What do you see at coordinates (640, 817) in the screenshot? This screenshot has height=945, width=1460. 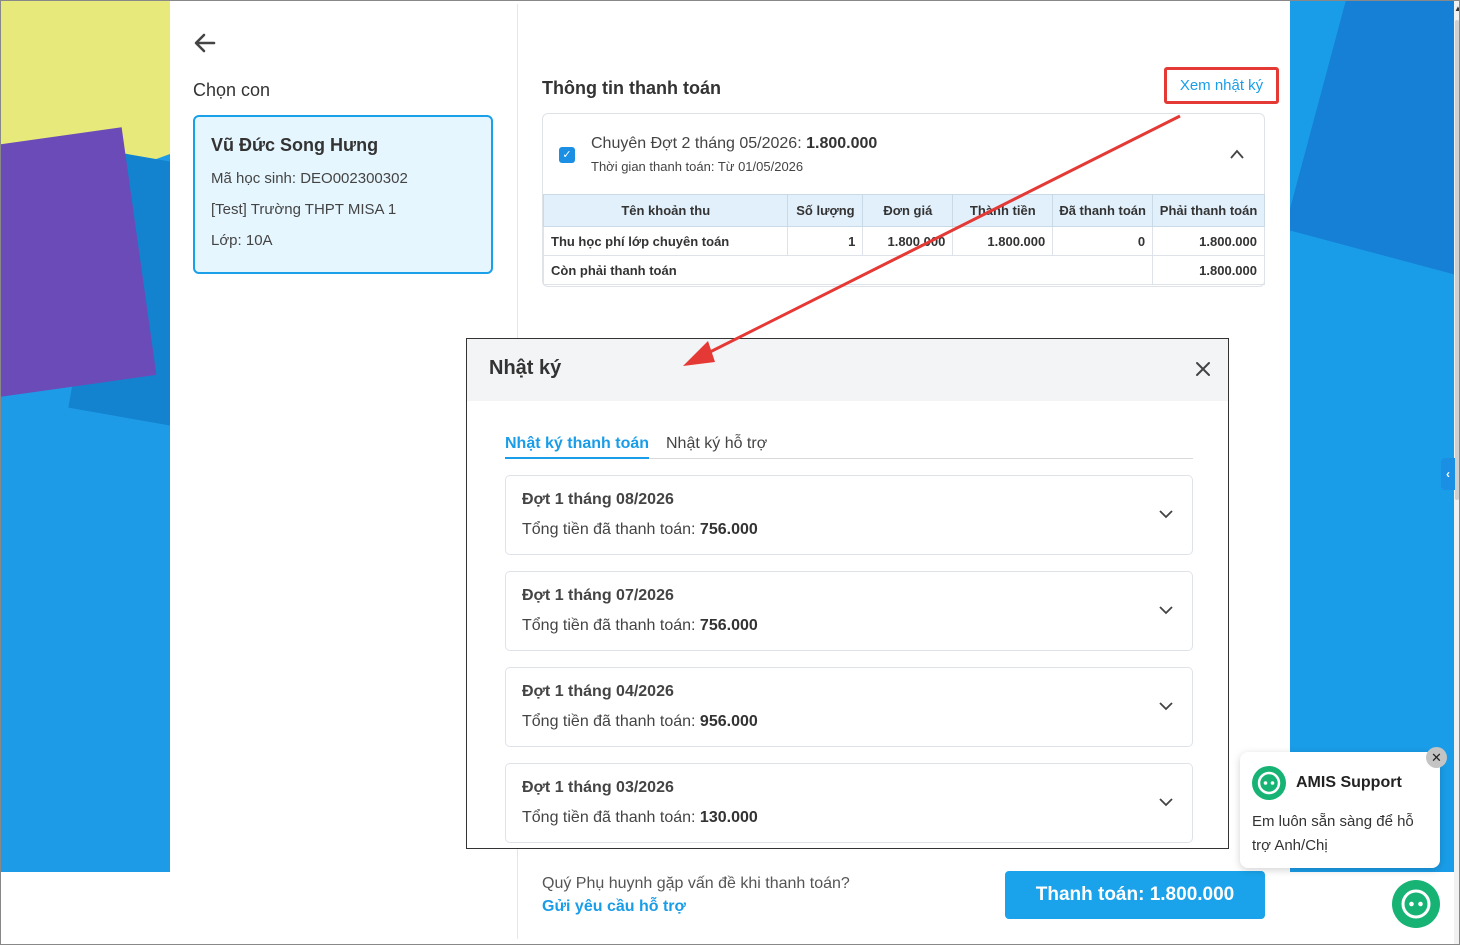 I see `log-item-total: Tổng tiền đã thanh toán: 130.000` at bounding box center [640, 817].